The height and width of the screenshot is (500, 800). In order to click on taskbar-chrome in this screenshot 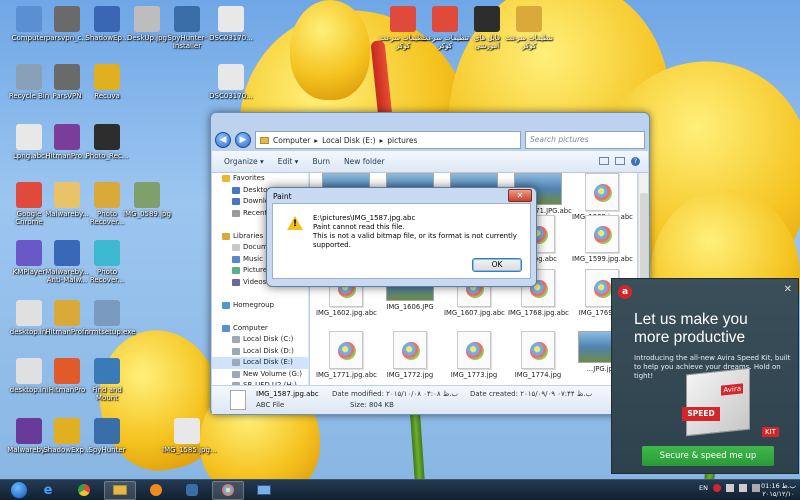, I will do `click(84, 490)`.